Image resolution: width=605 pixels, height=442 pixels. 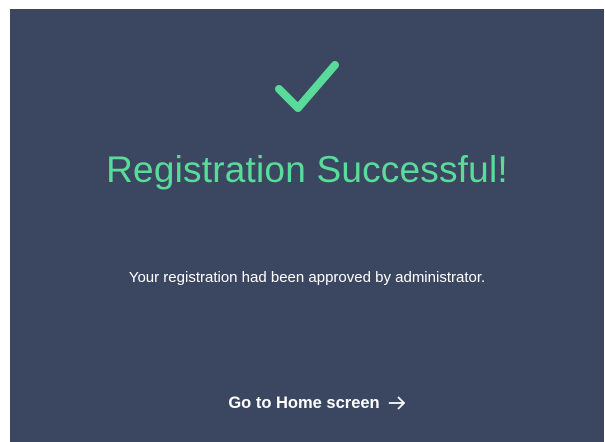 I want to click on success-title: Registration Successful!, so click(x=307, y=169).